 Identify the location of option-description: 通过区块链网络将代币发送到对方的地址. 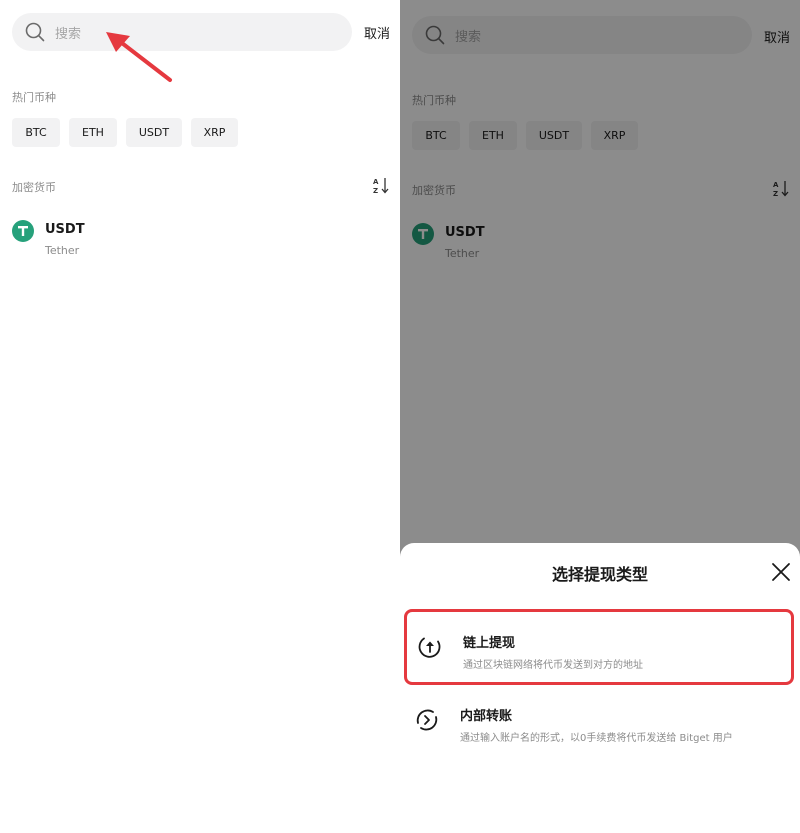
(553, 665).